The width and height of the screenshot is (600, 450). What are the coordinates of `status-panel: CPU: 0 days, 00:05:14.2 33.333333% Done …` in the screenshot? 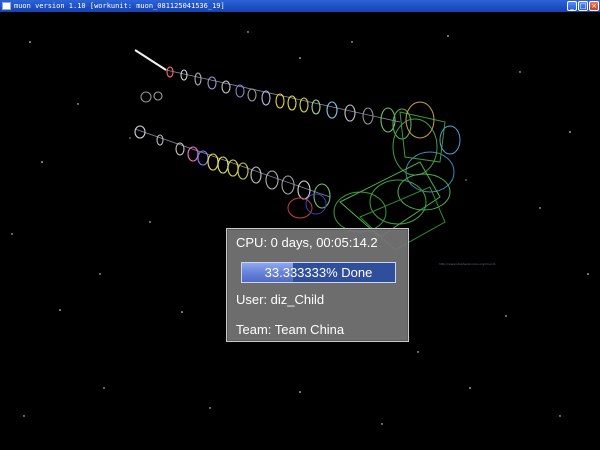 It's located at (317, 285).